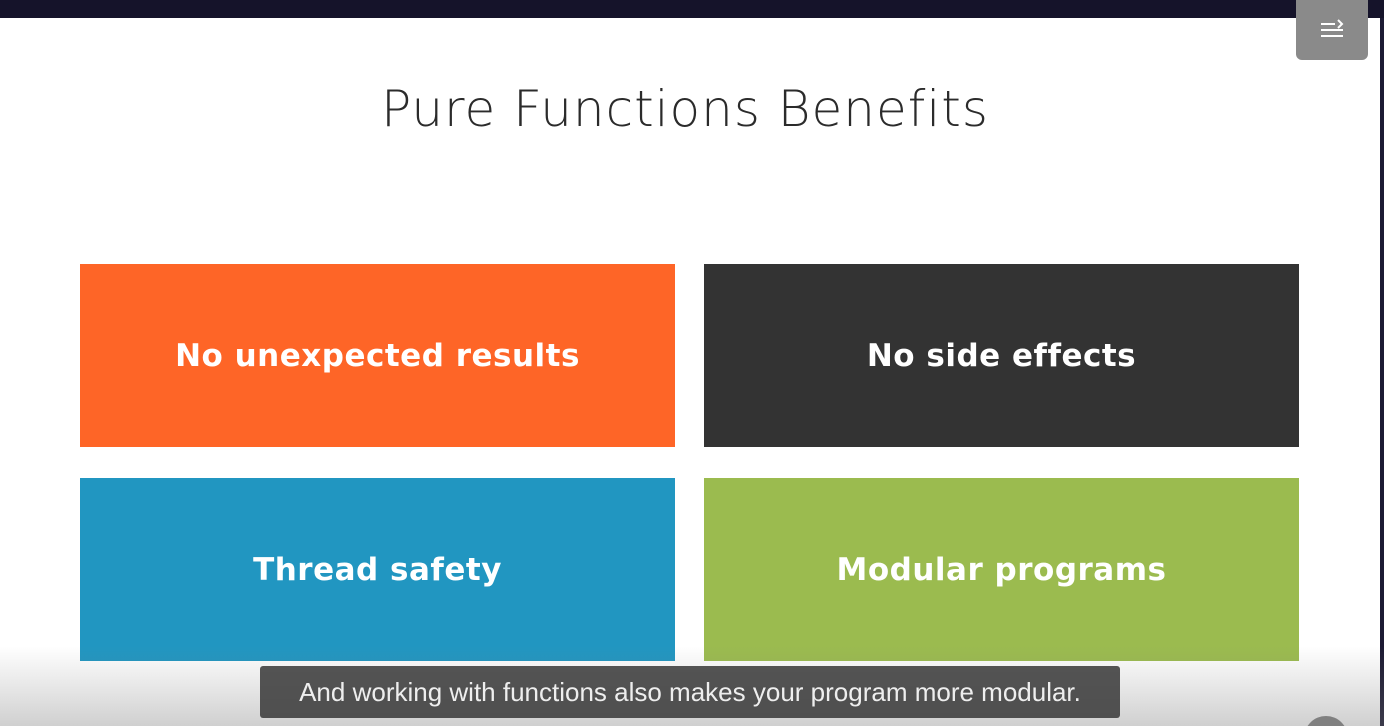 The image size is (1384, 726). I want to click on slide-title: Pure Functions Benefits, so click(685, 109).